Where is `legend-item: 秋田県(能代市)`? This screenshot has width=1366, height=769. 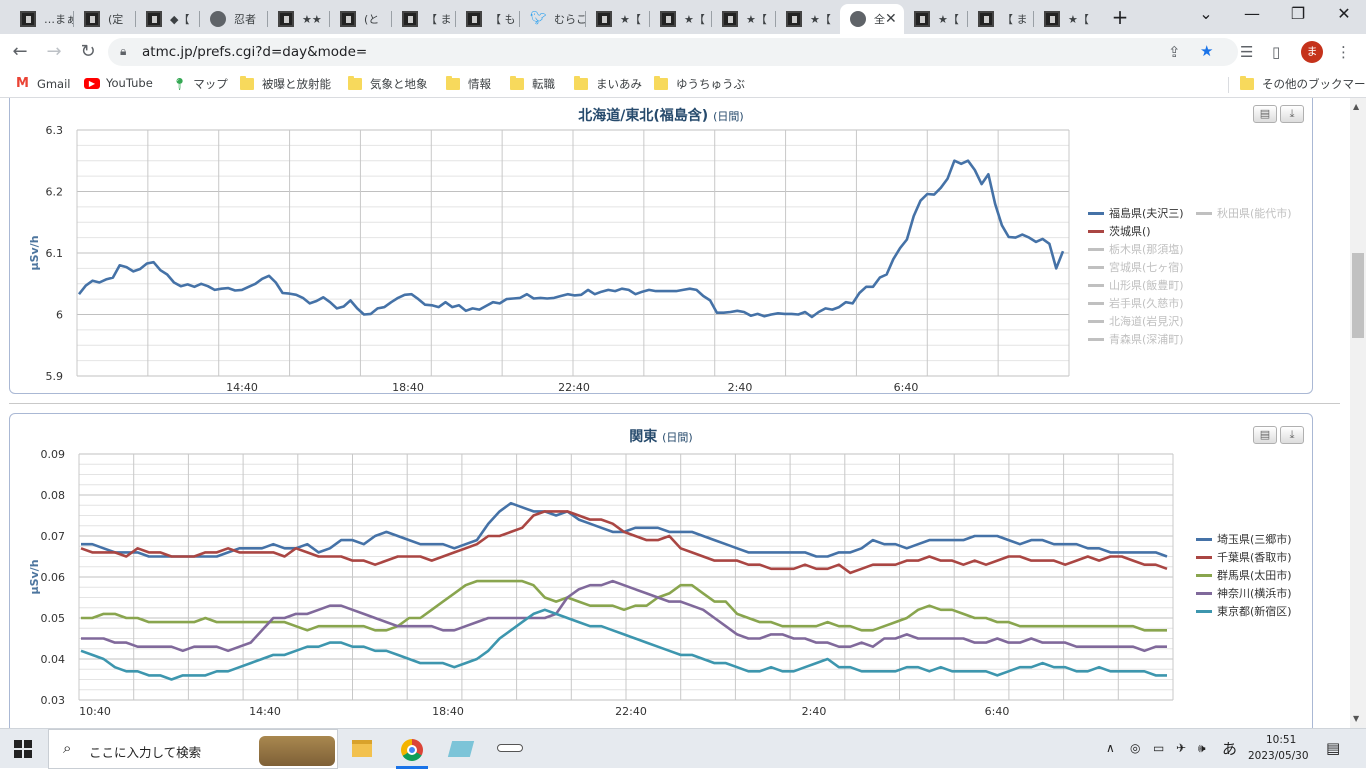
legend-item: 秋田県(能代市) is located at coordinates (1244, 213).